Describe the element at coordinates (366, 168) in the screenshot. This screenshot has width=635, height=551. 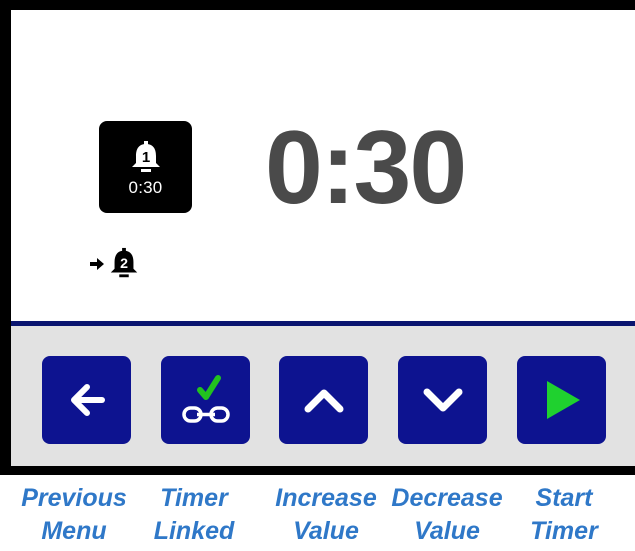
I see `countdown-display: 0:30` at that location.